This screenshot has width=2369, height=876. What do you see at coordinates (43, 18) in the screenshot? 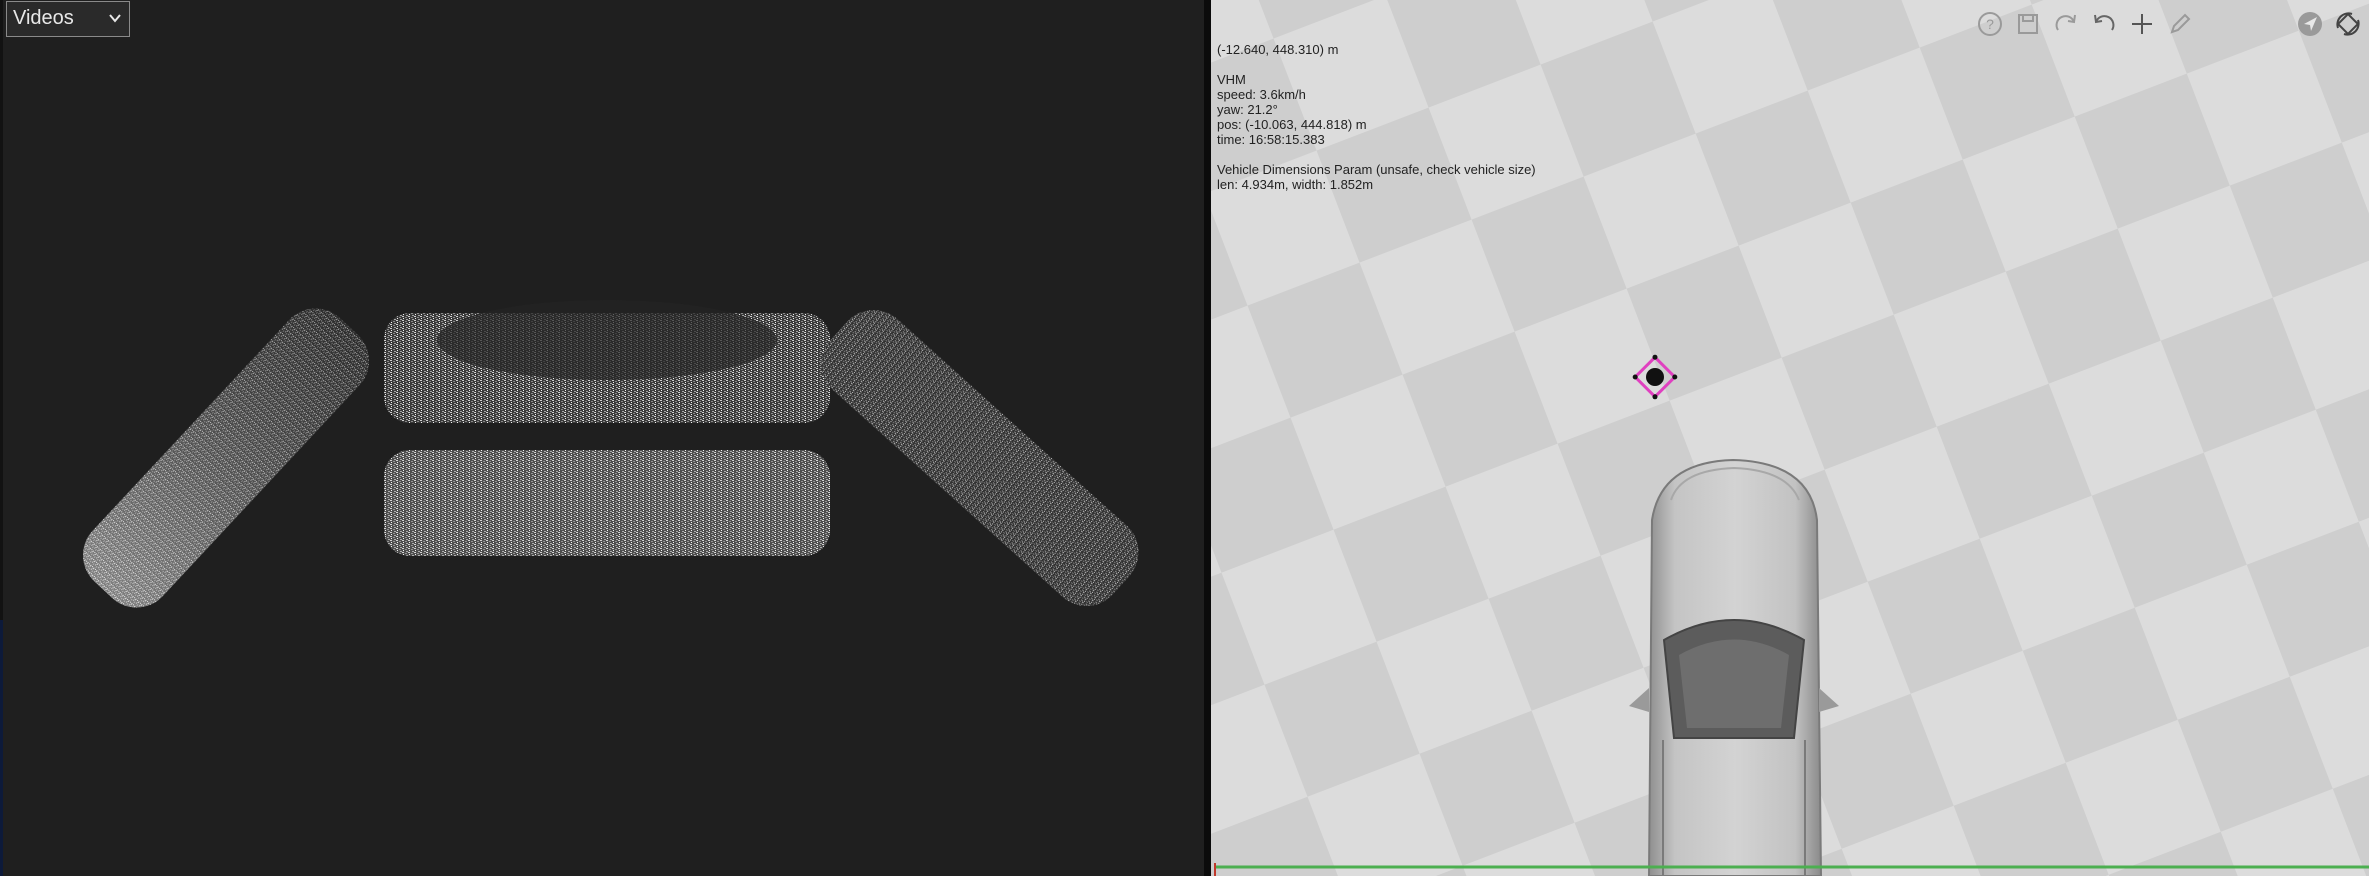
I see `videos-select-value: Videos` at bounding box center [43, 18].